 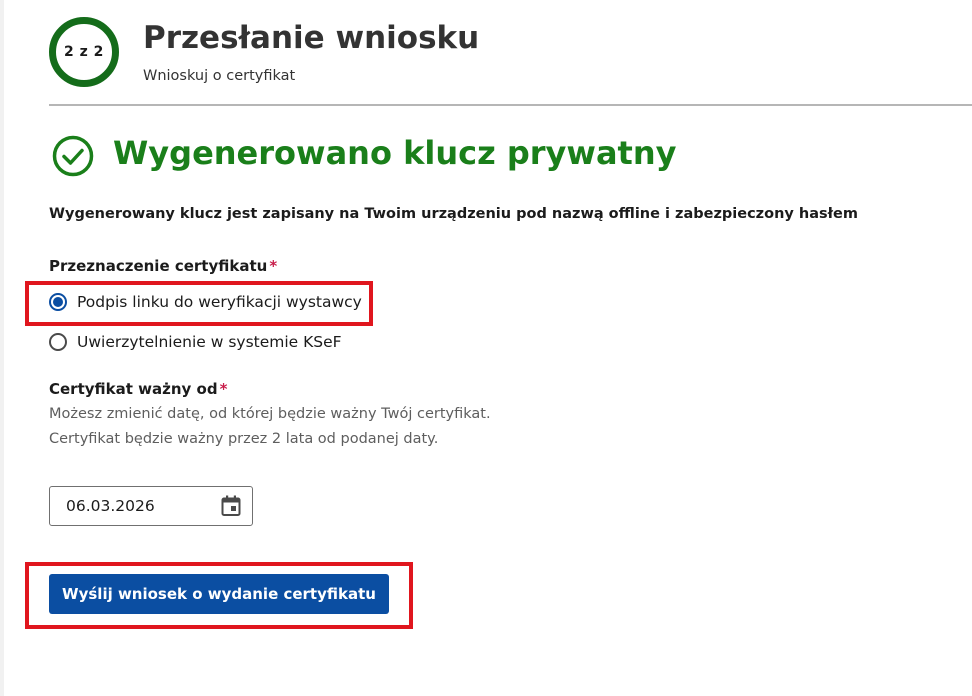 I want to click on date-input: 06.03.2026, so click(x=151, y=506).